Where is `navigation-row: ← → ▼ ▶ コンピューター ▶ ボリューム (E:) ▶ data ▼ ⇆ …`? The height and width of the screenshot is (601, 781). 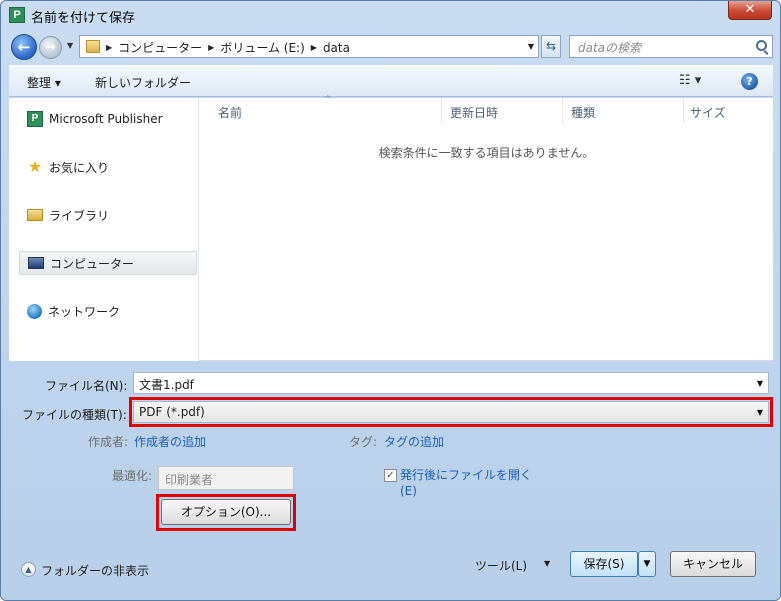
navigation-row: ← → ▼ ▶ コンピューター ▶ ボリューム (E:) ▶ data ▼ ⇆ … is located at coordinates (390, 47).